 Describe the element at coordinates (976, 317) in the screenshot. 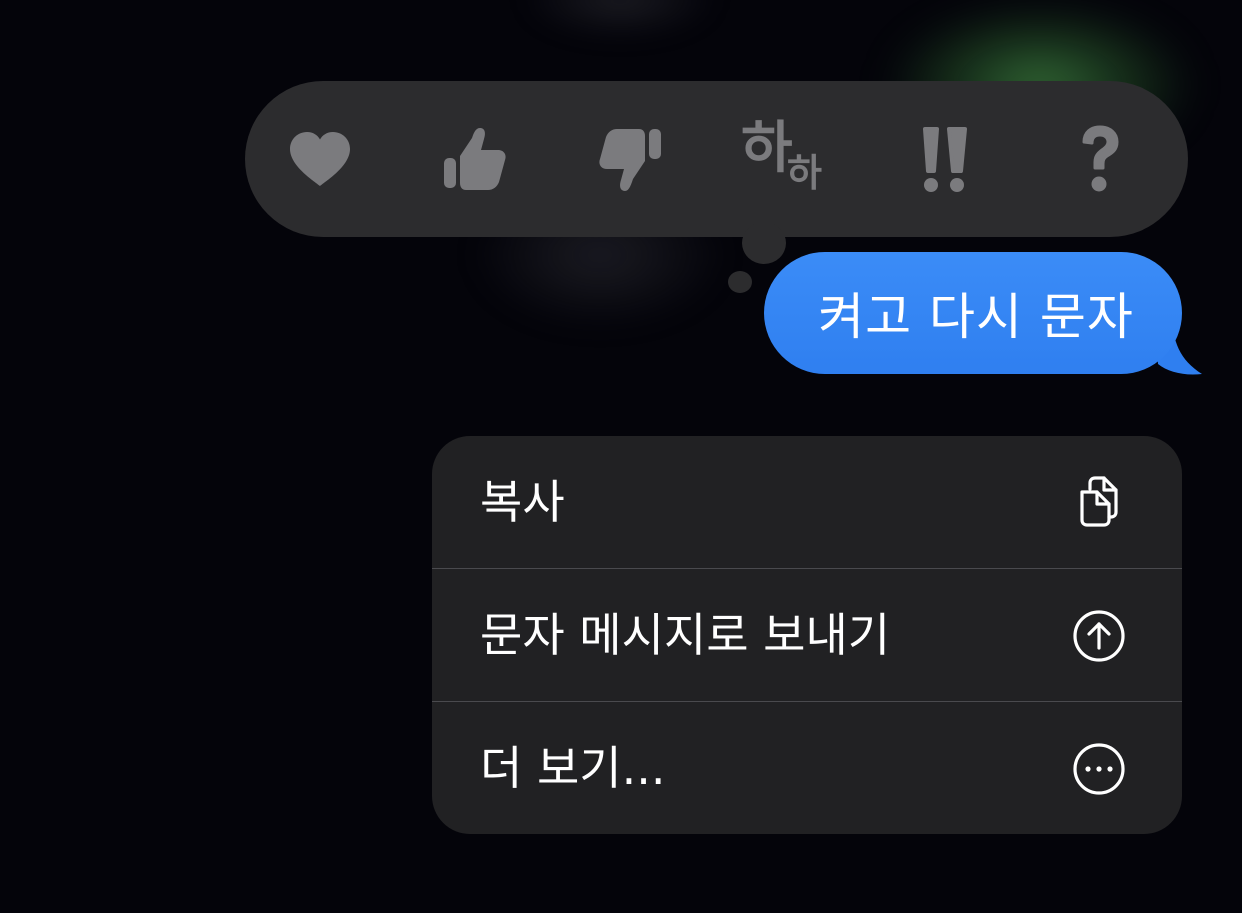

I see `message-text: 켜고 다시 문자` at that location.